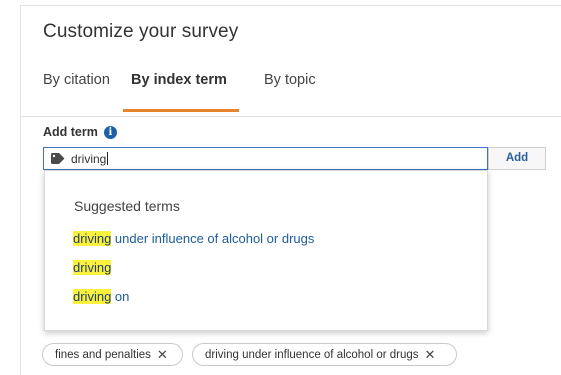 The image size is (561, 375). What do you see at coordinates (265, 158) in the screenshot?
I see `term-search-input: driving` at bounding box center [265, 158].